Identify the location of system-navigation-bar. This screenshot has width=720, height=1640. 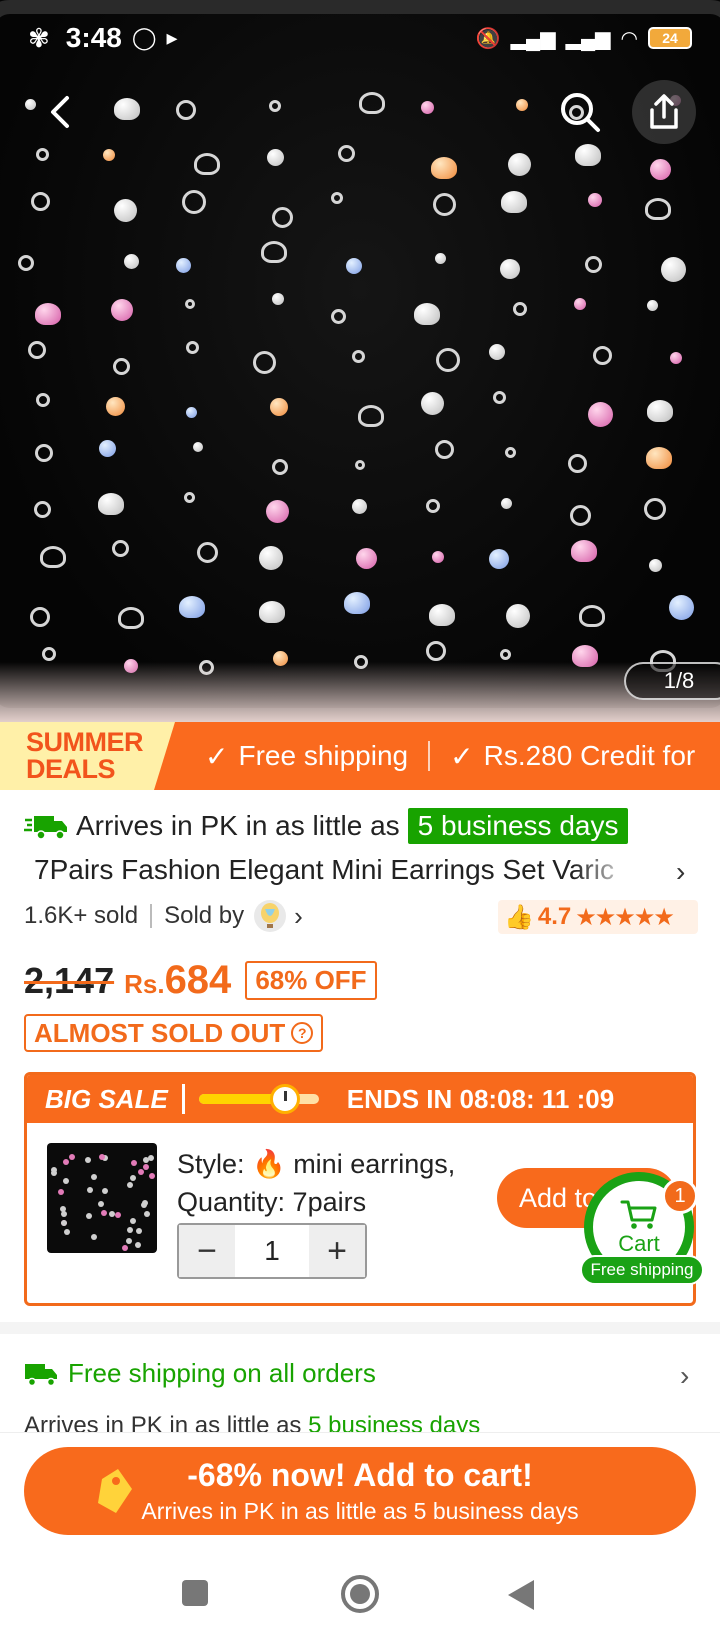
(360, 1596).